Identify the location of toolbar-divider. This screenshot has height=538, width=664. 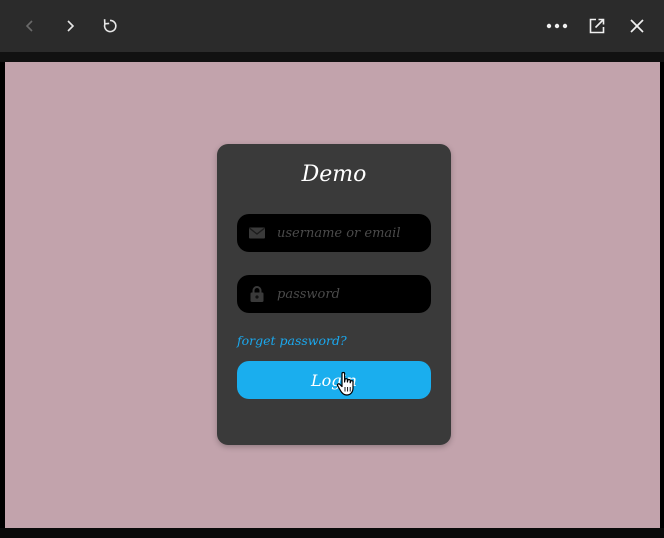
(332, 57).